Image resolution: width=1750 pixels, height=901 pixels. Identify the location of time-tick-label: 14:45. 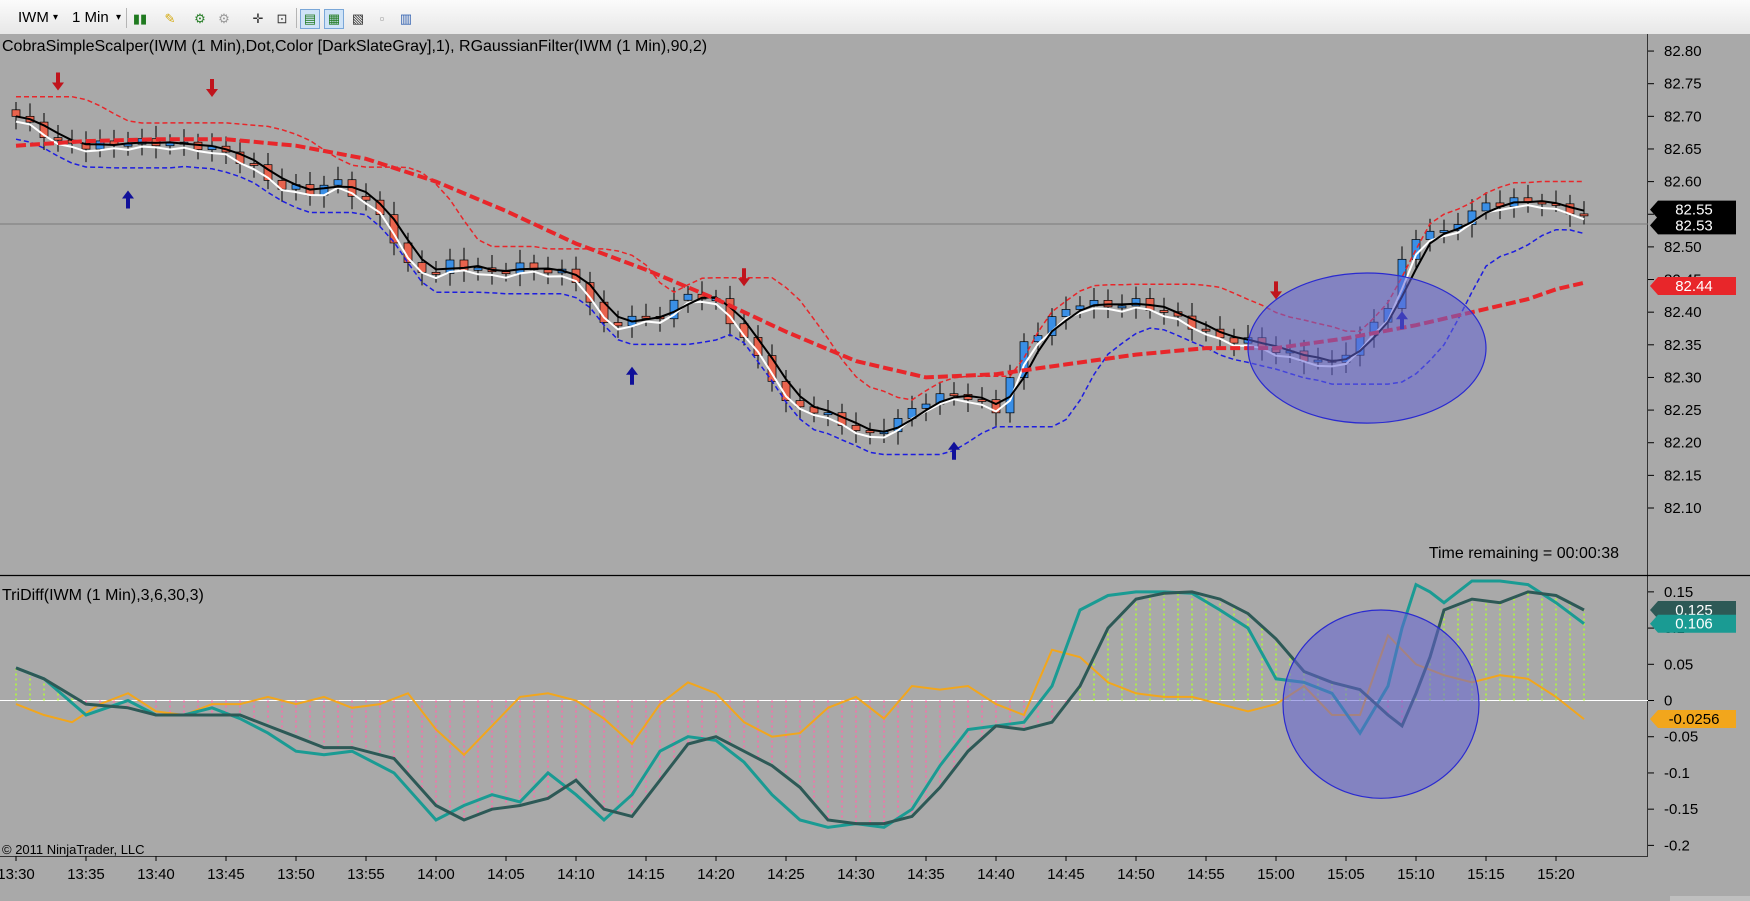
(1066, 874).